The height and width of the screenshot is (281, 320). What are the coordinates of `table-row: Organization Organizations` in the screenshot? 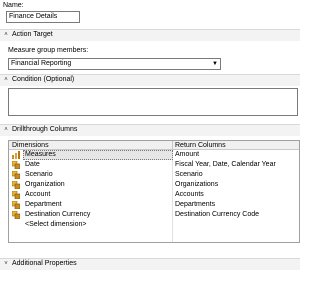 It's located at (154, 185).